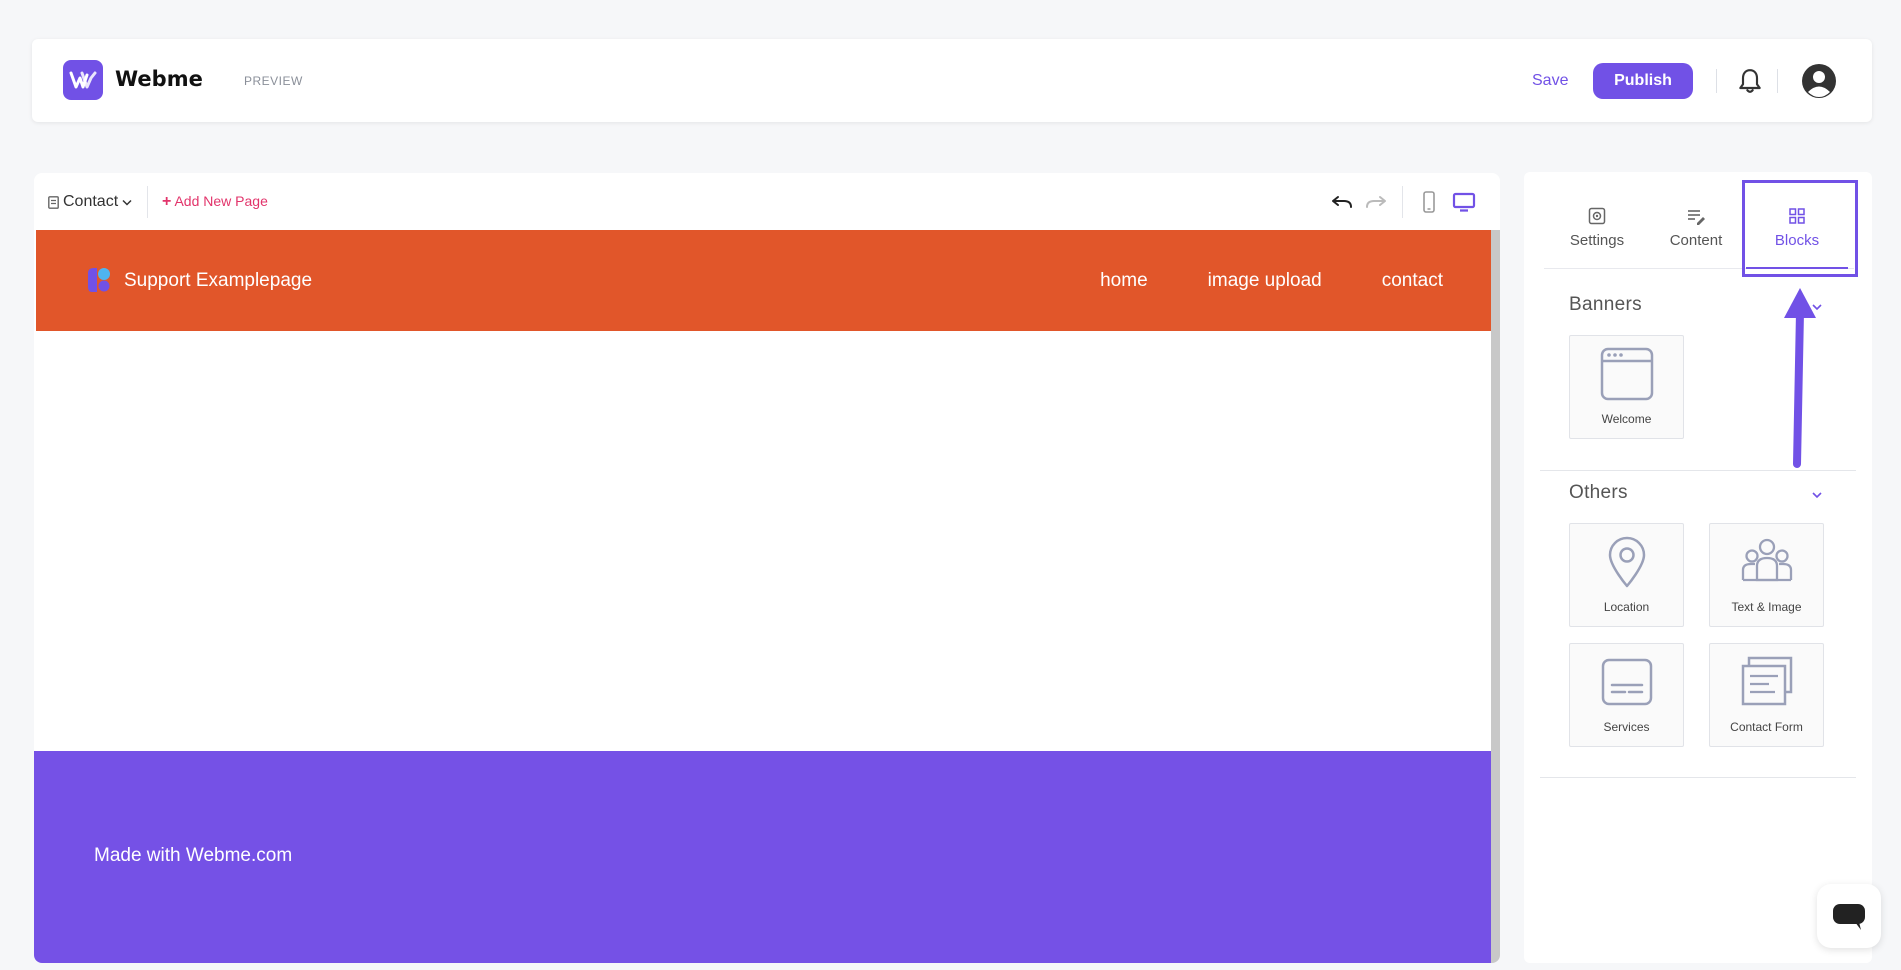 This screenshot has height=970, width=1901. What do you see at coordinates (1750, 81) in the screenshot?
I see `bell-icon` at bounding box center [1750, 81].